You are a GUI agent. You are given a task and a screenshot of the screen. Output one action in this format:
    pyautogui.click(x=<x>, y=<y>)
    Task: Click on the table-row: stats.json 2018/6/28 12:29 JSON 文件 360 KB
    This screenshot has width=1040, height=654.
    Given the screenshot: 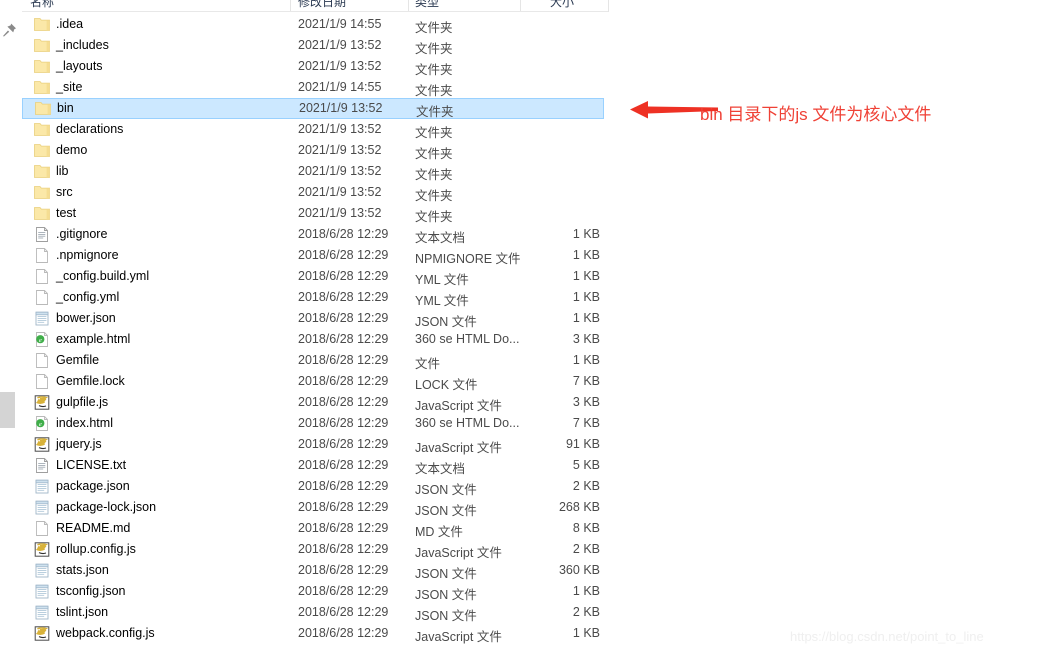 What is the action you would take?
    pyautogui.click(x=313, y=570)
    